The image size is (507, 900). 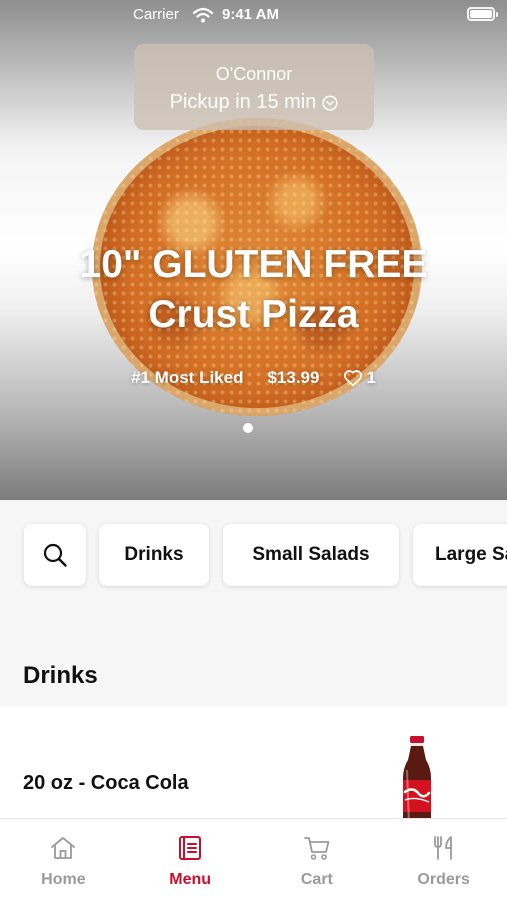 I want to click on pickup-label: Pickup in 15 min, so click(x=243, y=102).